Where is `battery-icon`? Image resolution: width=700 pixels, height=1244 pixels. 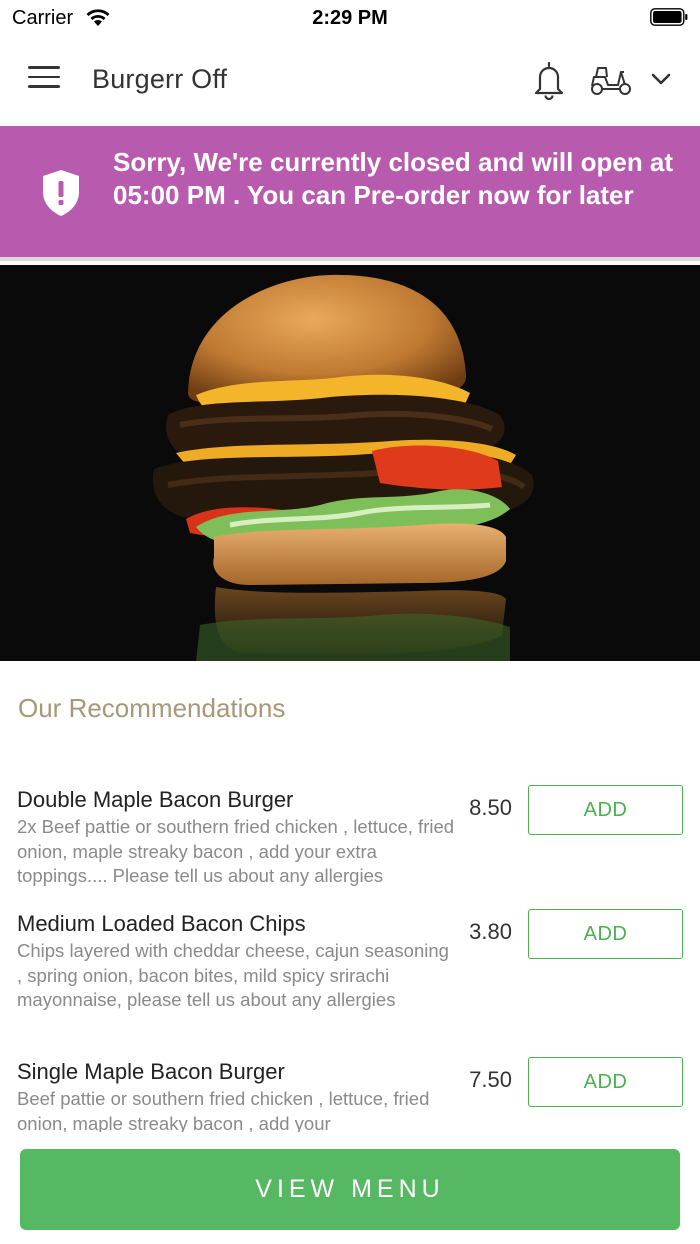
battery-icon is located at coordinates (669, 17).